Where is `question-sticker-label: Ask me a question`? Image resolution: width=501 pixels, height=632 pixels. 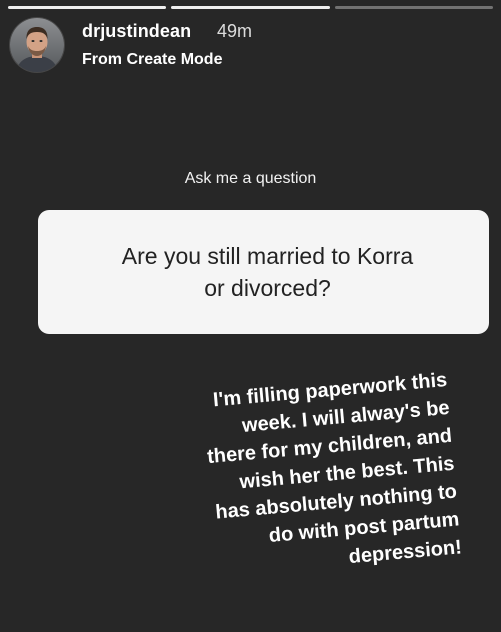 question-sticker-label: Ask me a question is located at coordinates (250, 178).